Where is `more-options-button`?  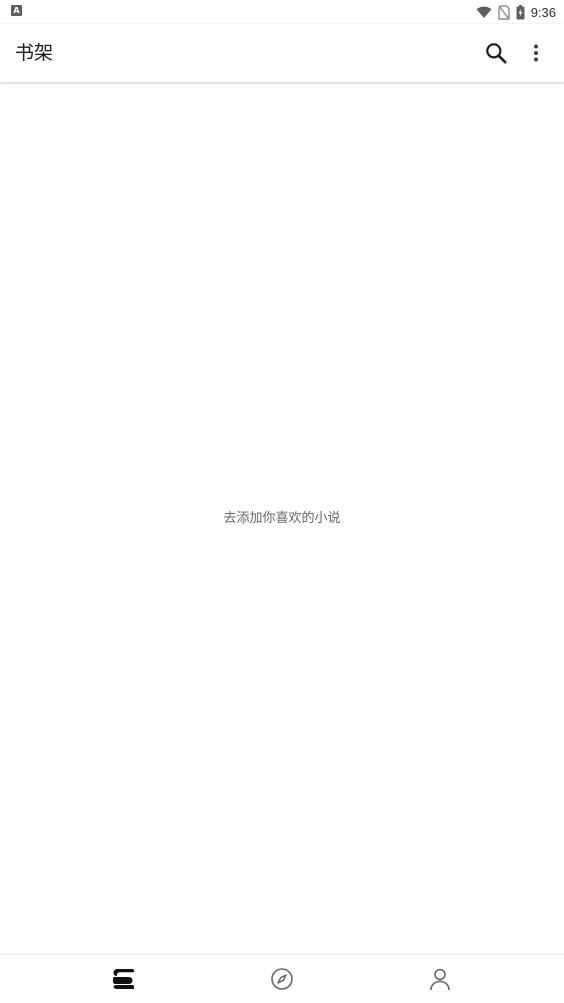 more-options-button is located at coordinates (536, 53).